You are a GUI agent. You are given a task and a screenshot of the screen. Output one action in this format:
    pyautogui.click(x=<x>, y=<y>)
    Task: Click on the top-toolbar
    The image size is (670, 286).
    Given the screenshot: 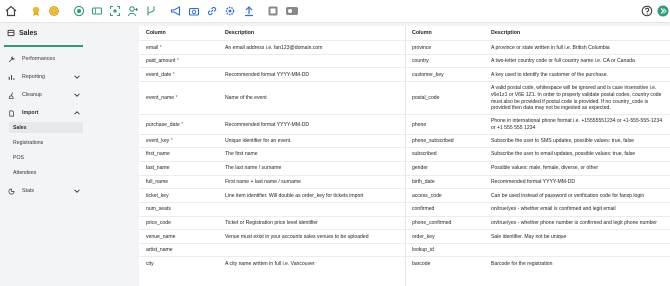 What is the action you would take?
    pyautogui.click(x=335, y=11)
    